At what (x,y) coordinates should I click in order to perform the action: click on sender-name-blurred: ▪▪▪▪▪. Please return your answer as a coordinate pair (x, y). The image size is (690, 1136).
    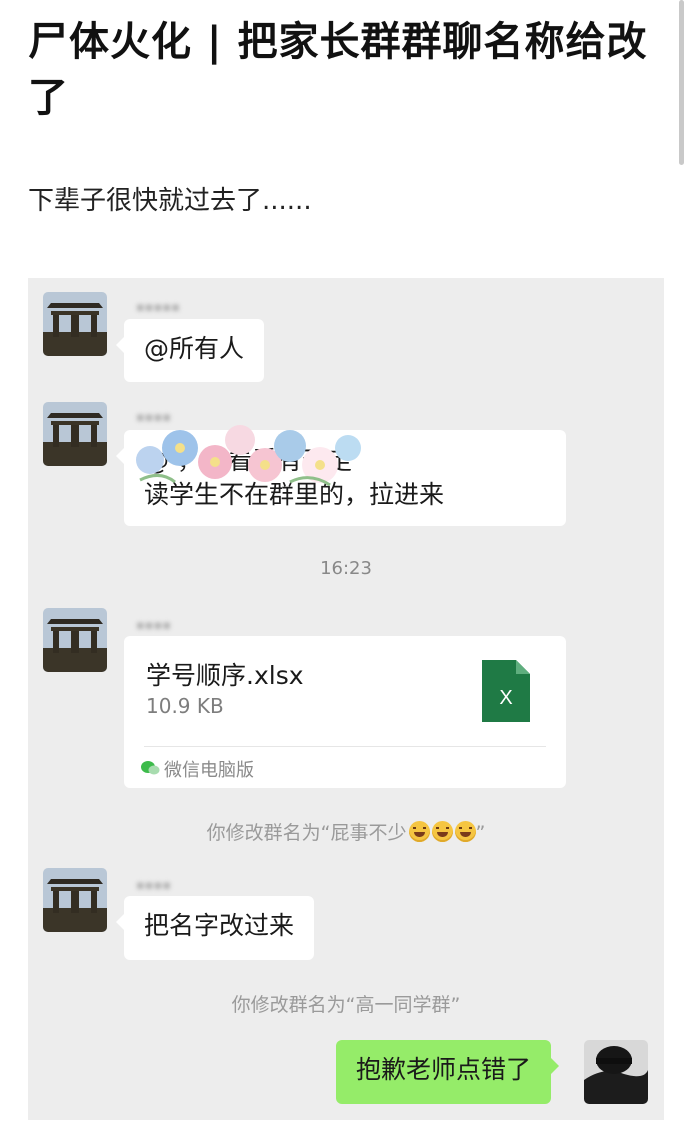
    Looking at the image, I should click on (158, 307).